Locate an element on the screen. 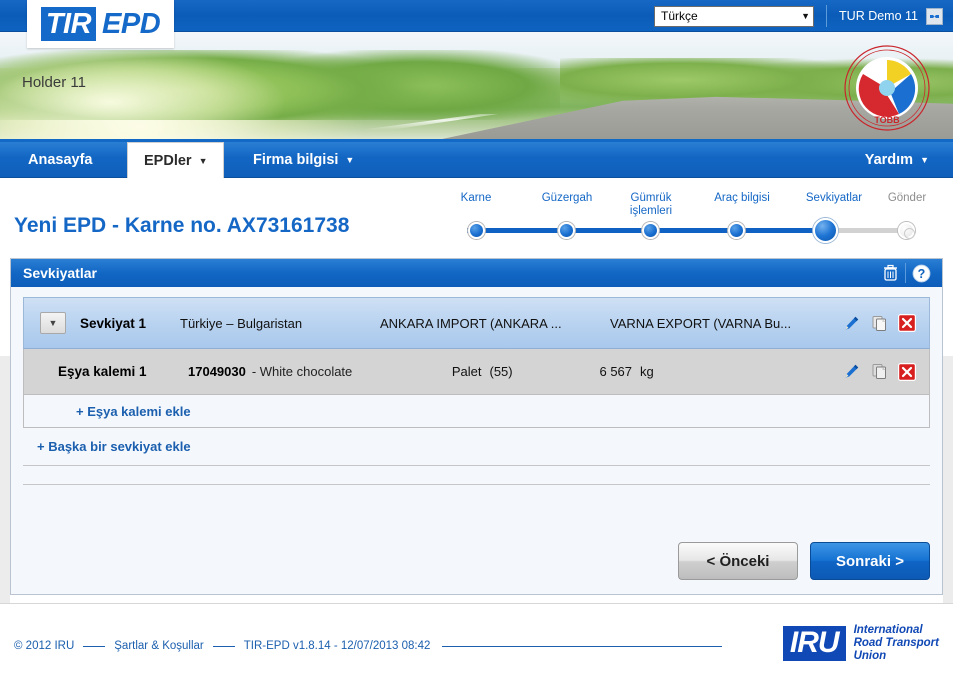 The image size is (953, 674). shipment-edit-button is located at coordinates (851, 323).